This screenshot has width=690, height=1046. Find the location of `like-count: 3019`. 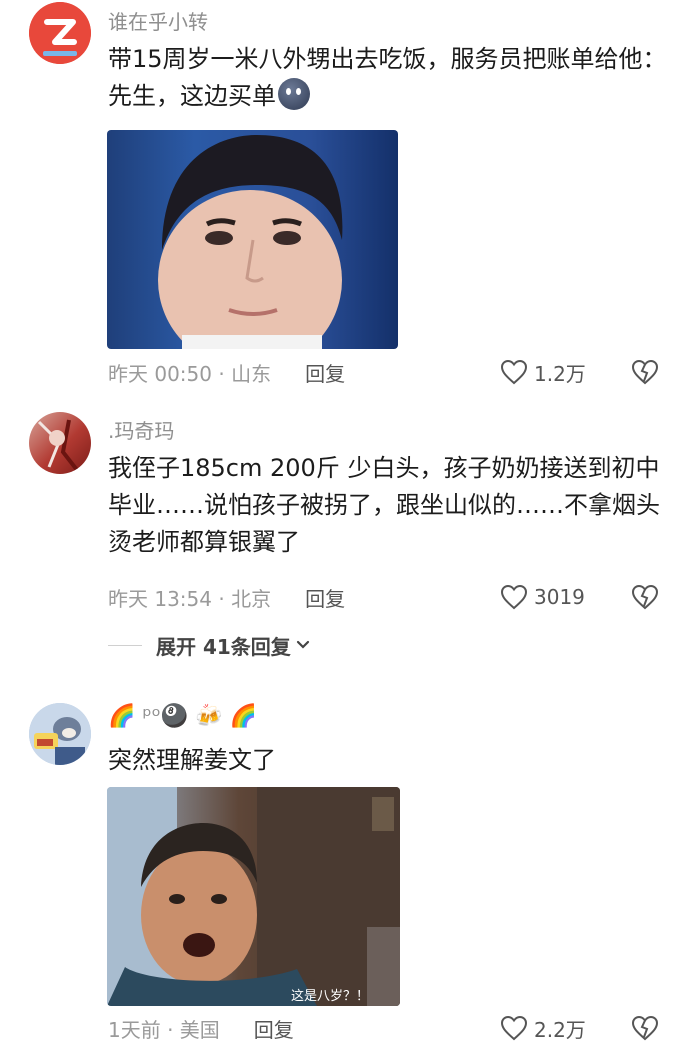

like-count: 3019 is located at coordinates (559, 597).